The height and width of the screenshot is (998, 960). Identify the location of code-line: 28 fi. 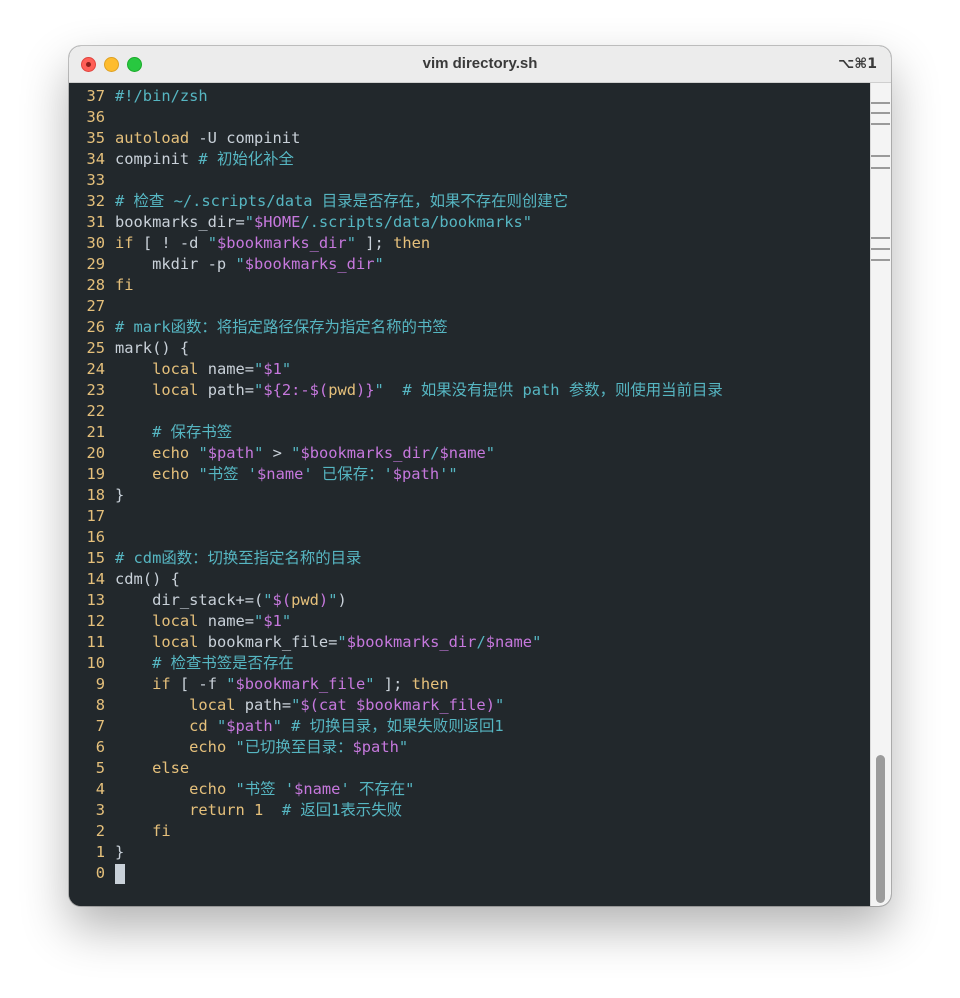
(101, 285).